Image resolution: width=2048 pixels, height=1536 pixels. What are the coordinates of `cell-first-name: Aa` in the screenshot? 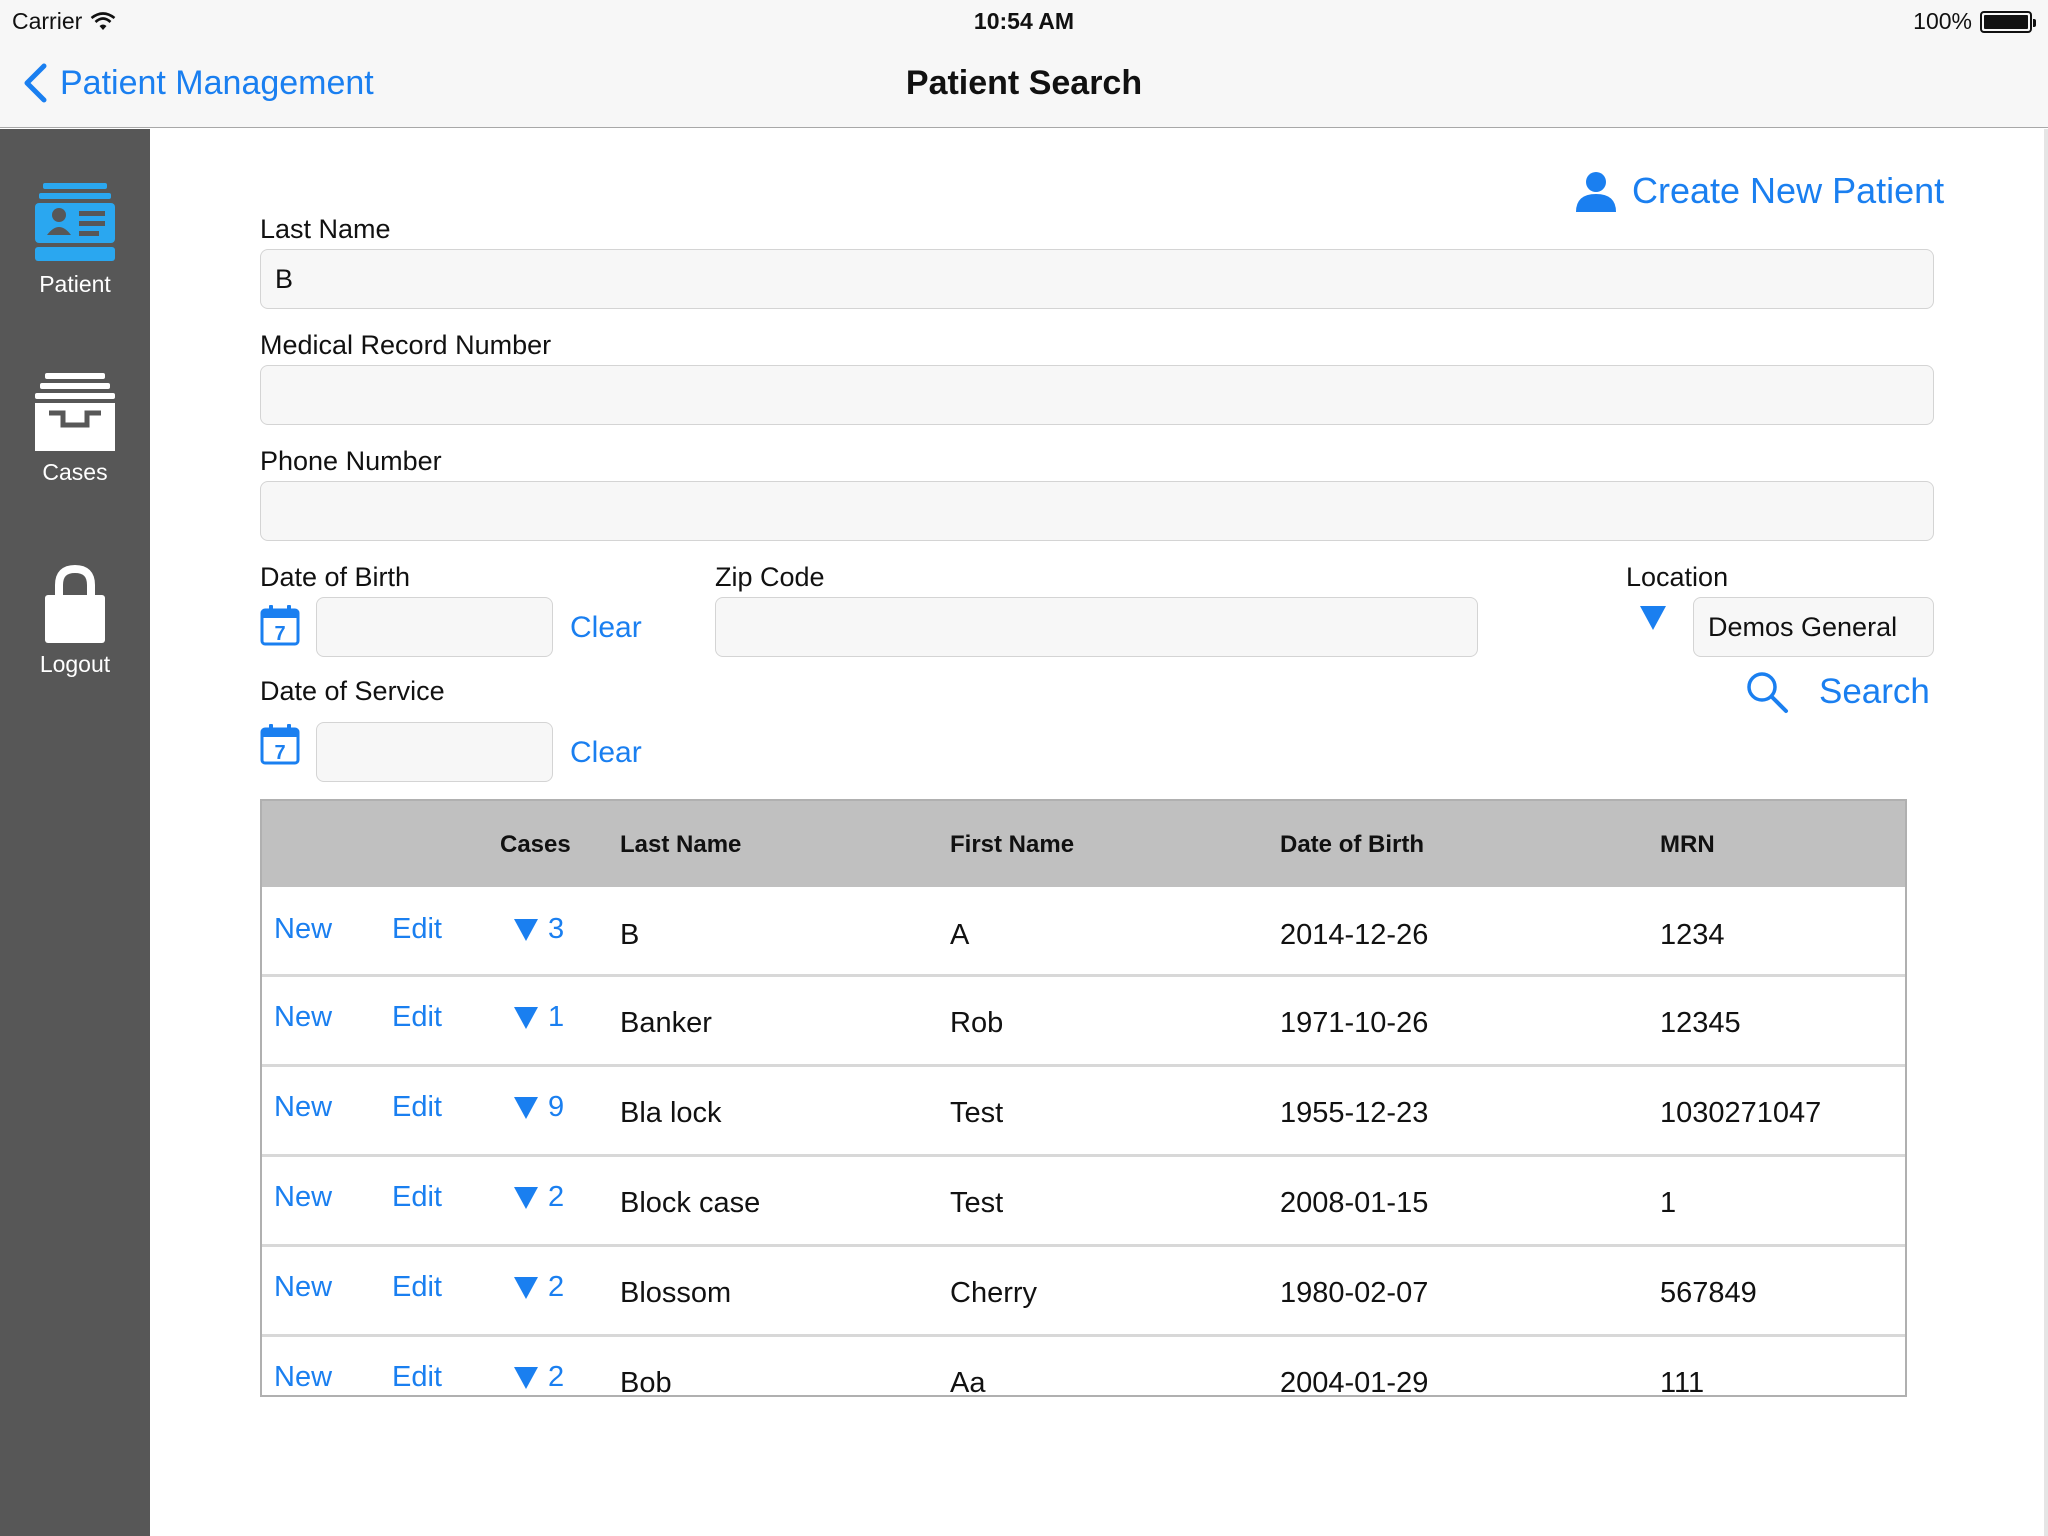 It's located at (968, 1382).